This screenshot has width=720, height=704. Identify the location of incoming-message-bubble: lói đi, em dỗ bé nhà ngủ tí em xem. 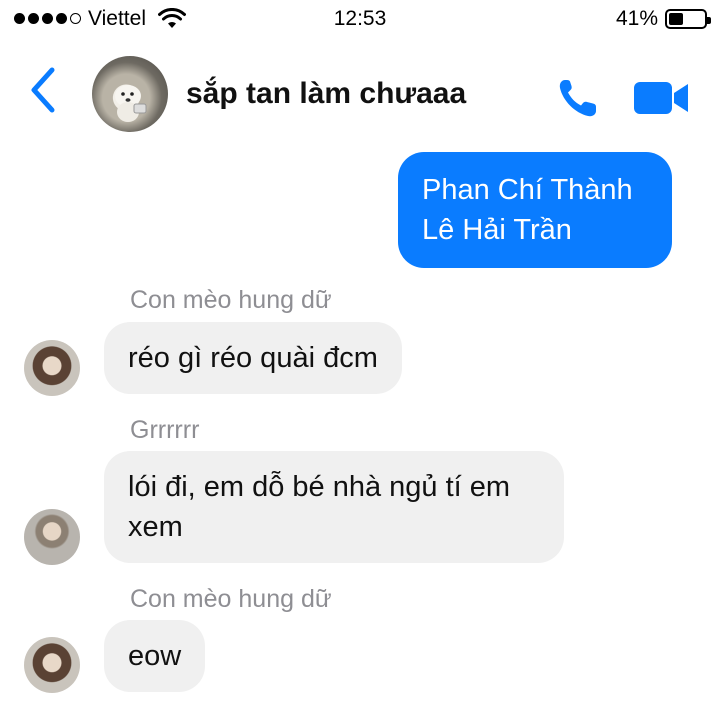
(334, 507).